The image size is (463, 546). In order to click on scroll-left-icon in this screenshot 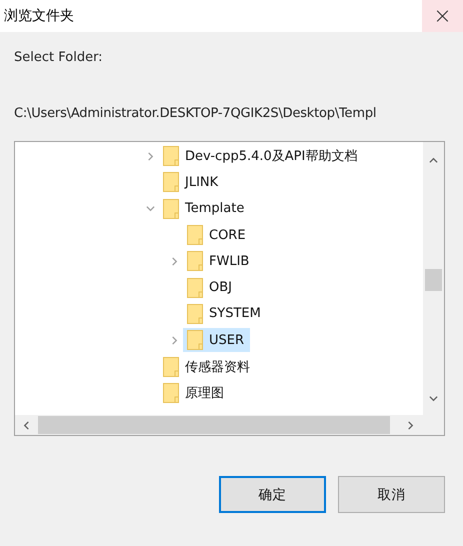, I will do `click(26, 425)`.